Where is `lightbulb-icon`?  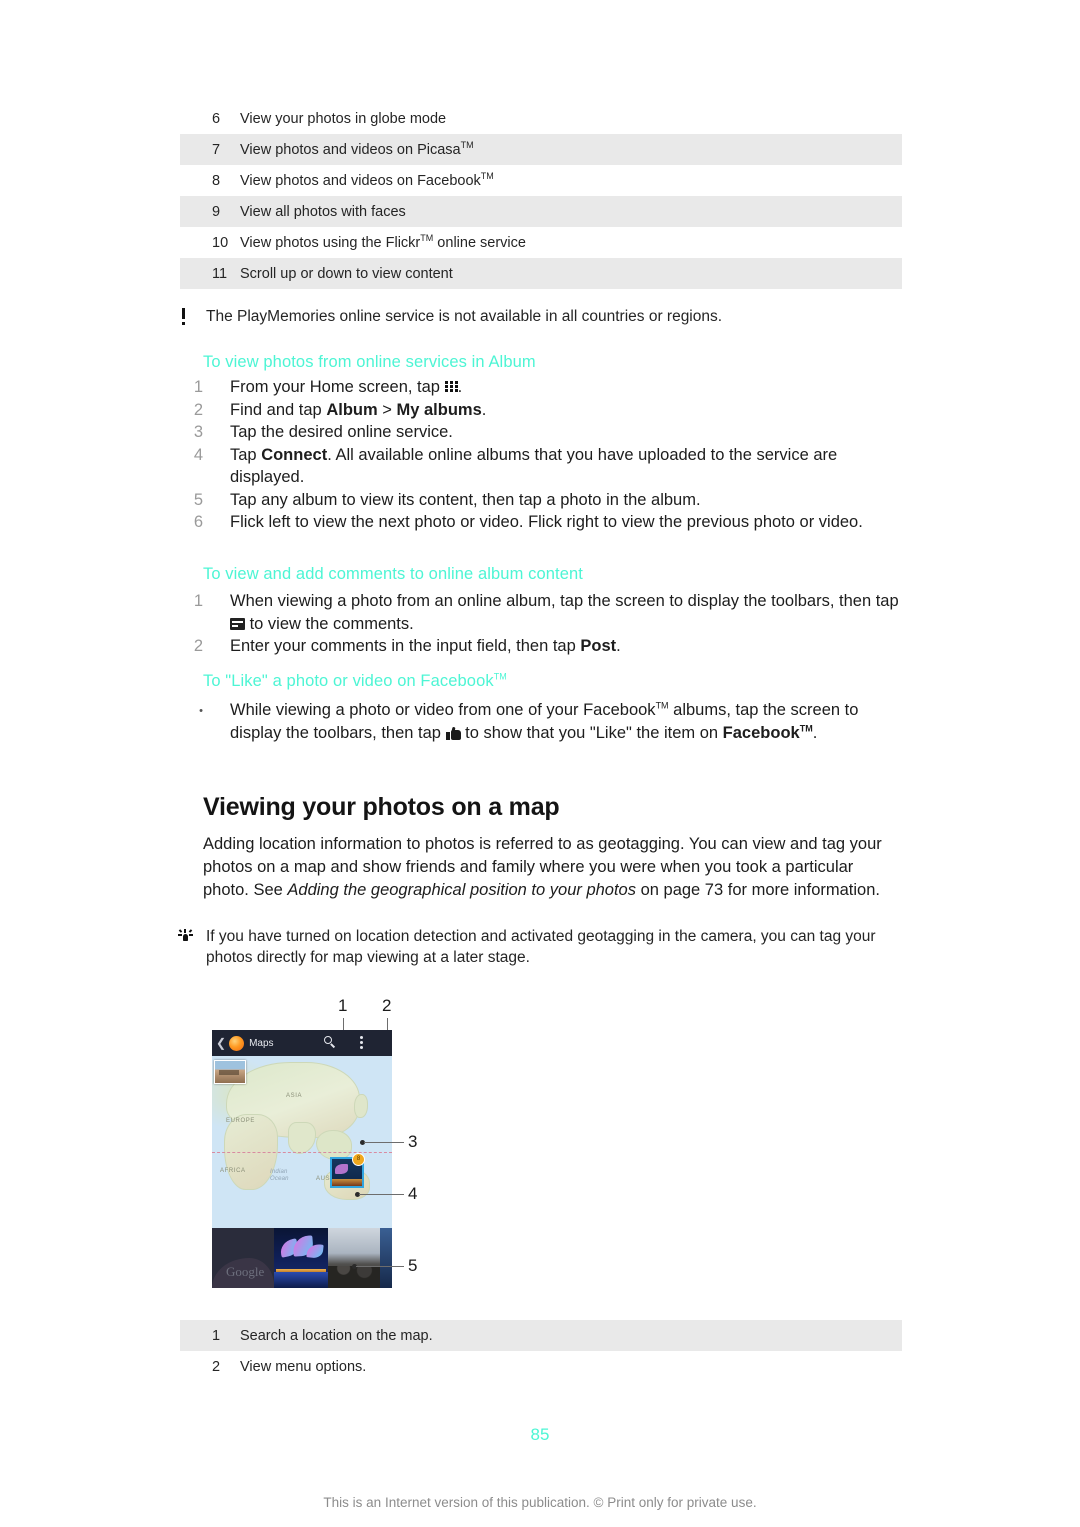
lightbulb-icon is located at coordinates (190, 937).